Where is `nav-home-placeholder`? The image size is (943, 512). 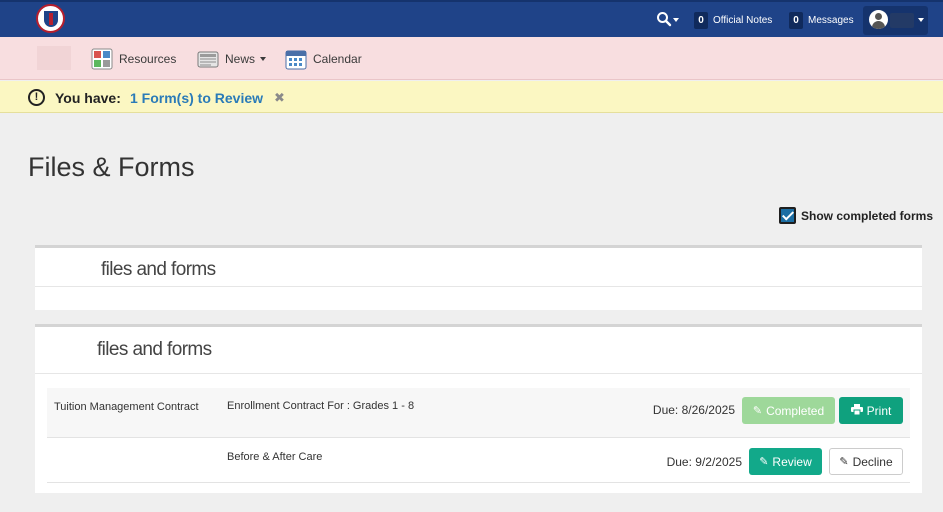
nav-home-placeholder is located at coordinates (54, 58).